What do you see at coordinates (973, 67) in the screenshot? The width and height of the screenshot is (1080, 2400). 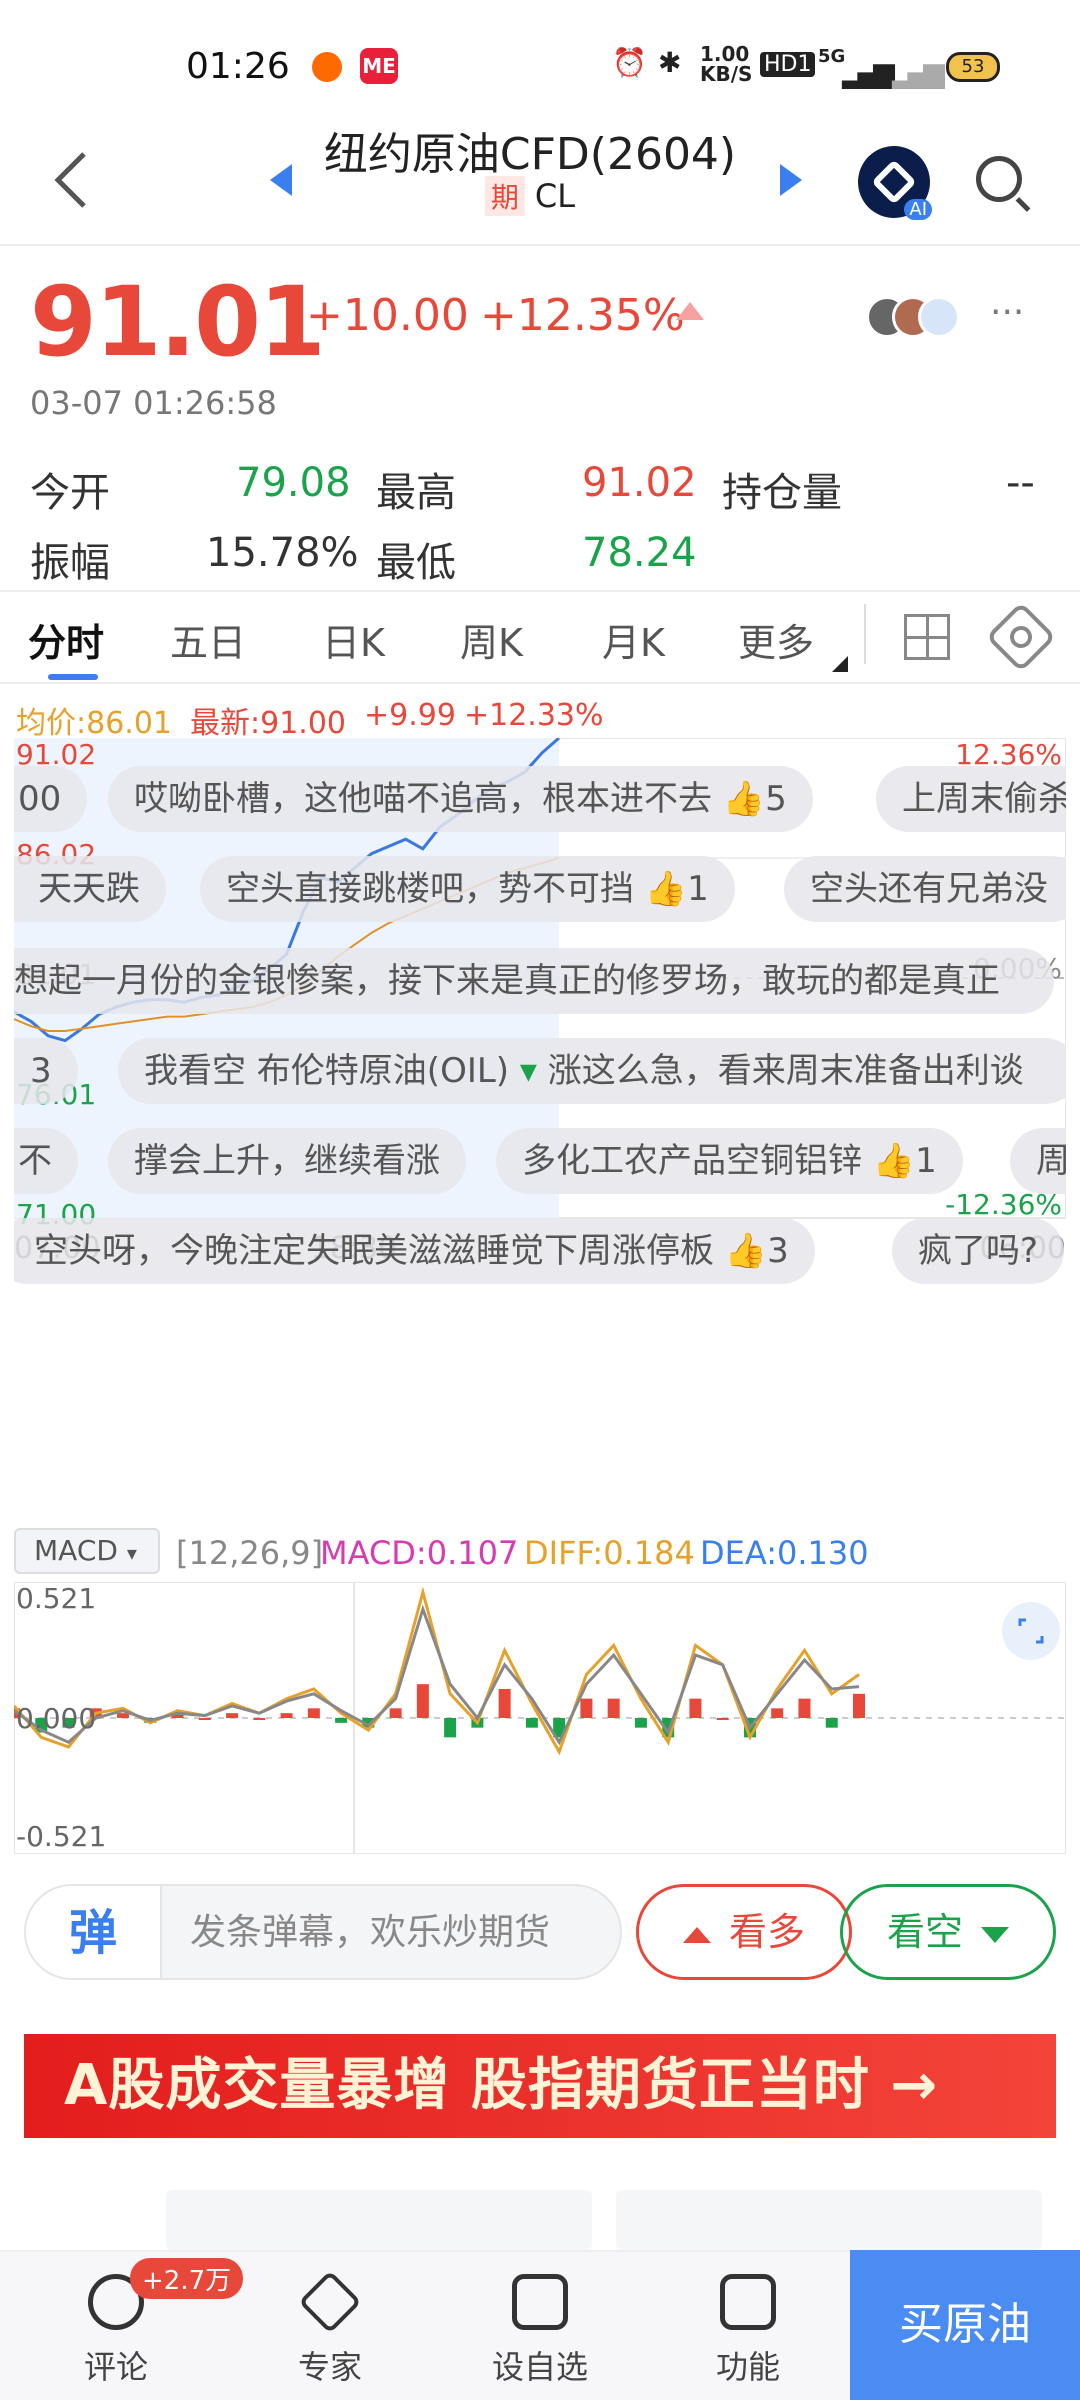 I see `battery-icon: 53` at bounding box center [973, 67].